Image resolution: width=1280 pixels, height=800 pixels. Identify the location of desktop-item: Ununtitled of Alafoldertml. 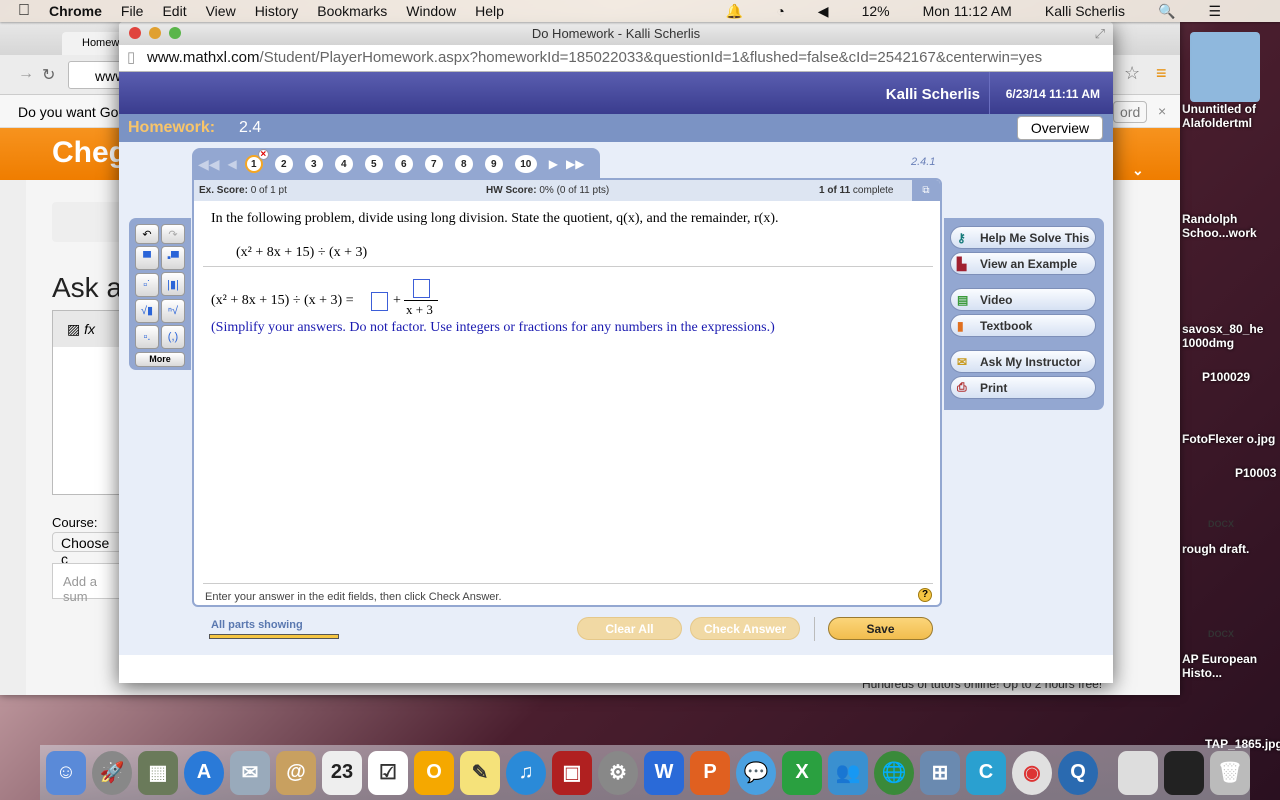
(1231, 116).